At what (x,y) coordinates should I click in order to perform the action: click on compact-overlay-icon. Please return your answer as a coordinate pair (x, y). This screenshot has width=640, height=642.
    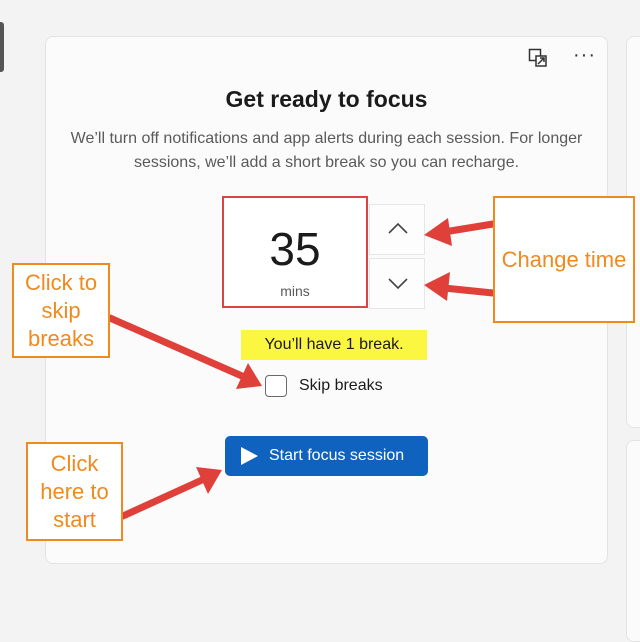
    Looking at the image, I should click on (538, 60).